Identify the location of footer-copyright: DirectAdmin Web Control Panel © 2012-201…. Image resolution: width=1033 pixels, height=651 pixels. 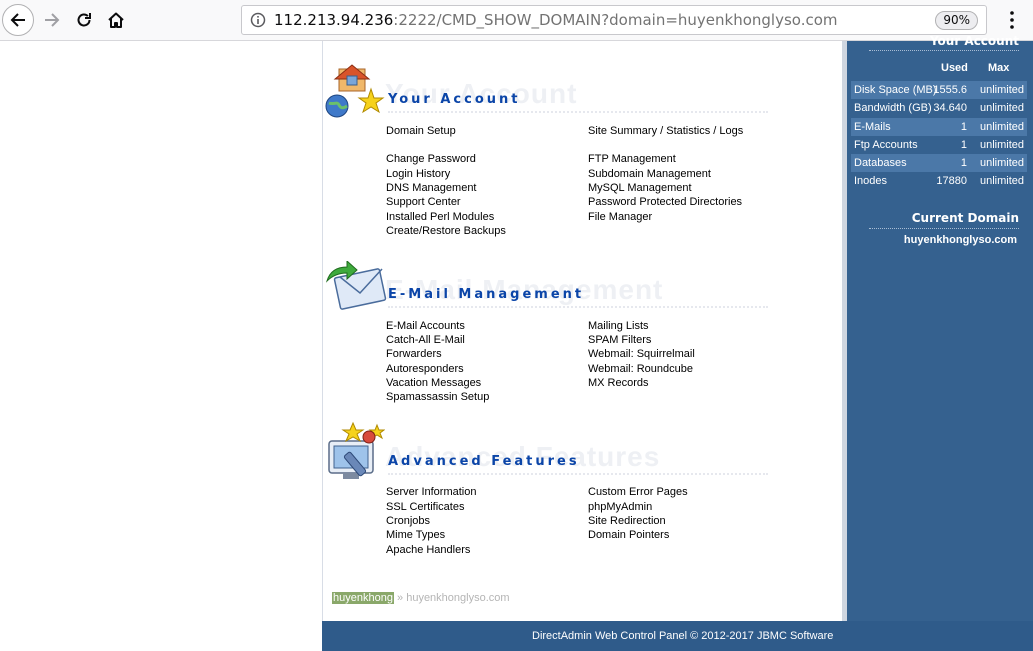
(683, 636).